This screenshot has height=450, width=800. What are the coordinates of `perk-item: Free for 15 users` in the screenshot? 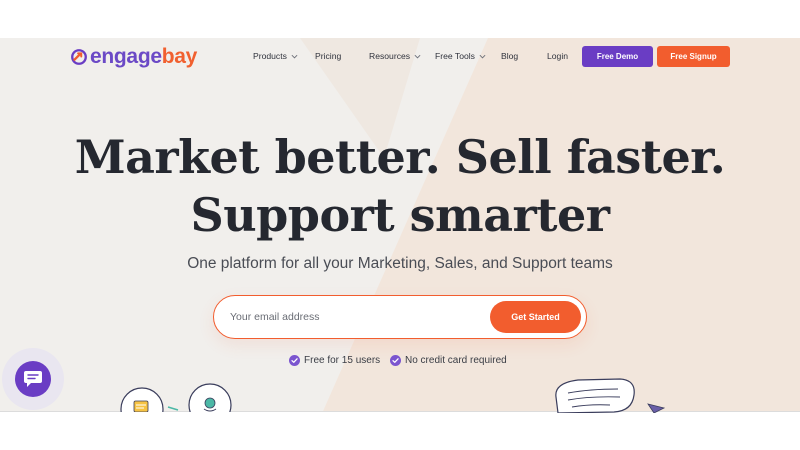 It's located at (334, 360).